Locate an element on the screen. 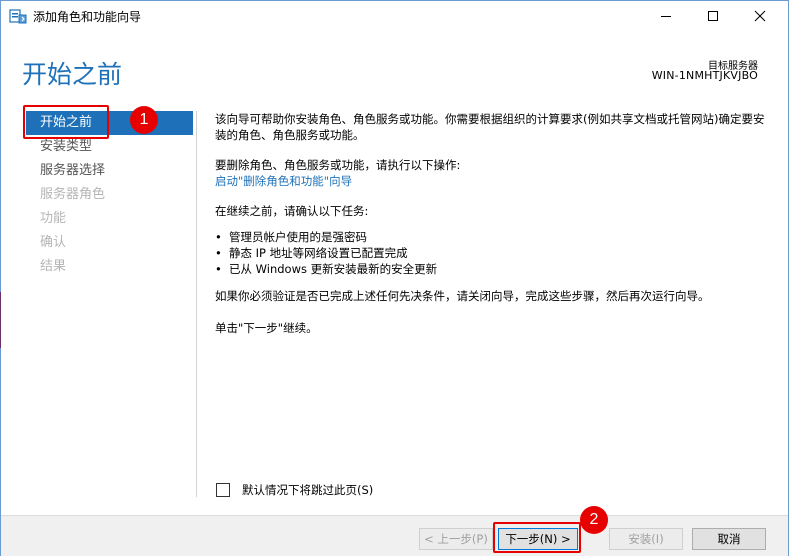  highlight-box-nav is located at coordinates (66, 122).